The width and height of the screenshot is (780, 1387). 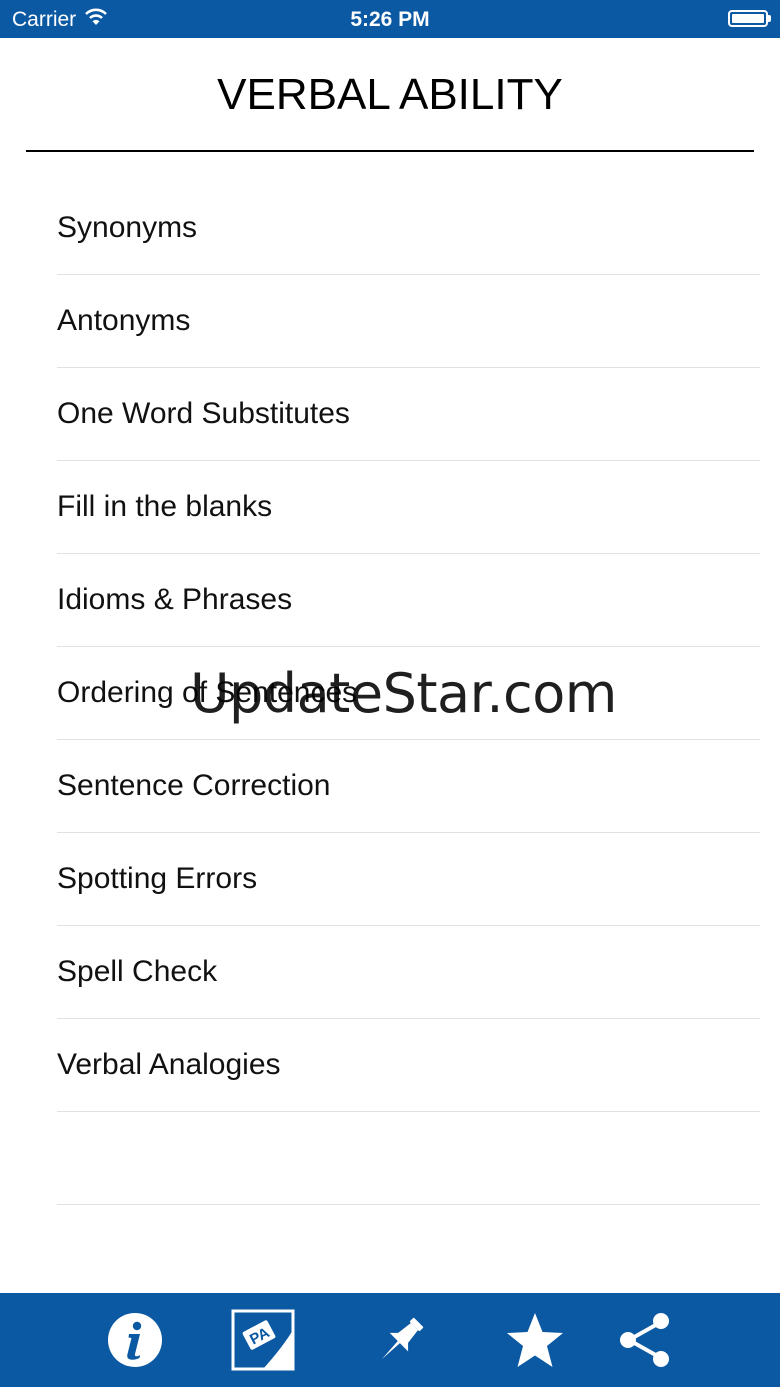 I want to click on list-item-ordering-of-sentences: Ordering of Sentences, so click(x=408, y=693).